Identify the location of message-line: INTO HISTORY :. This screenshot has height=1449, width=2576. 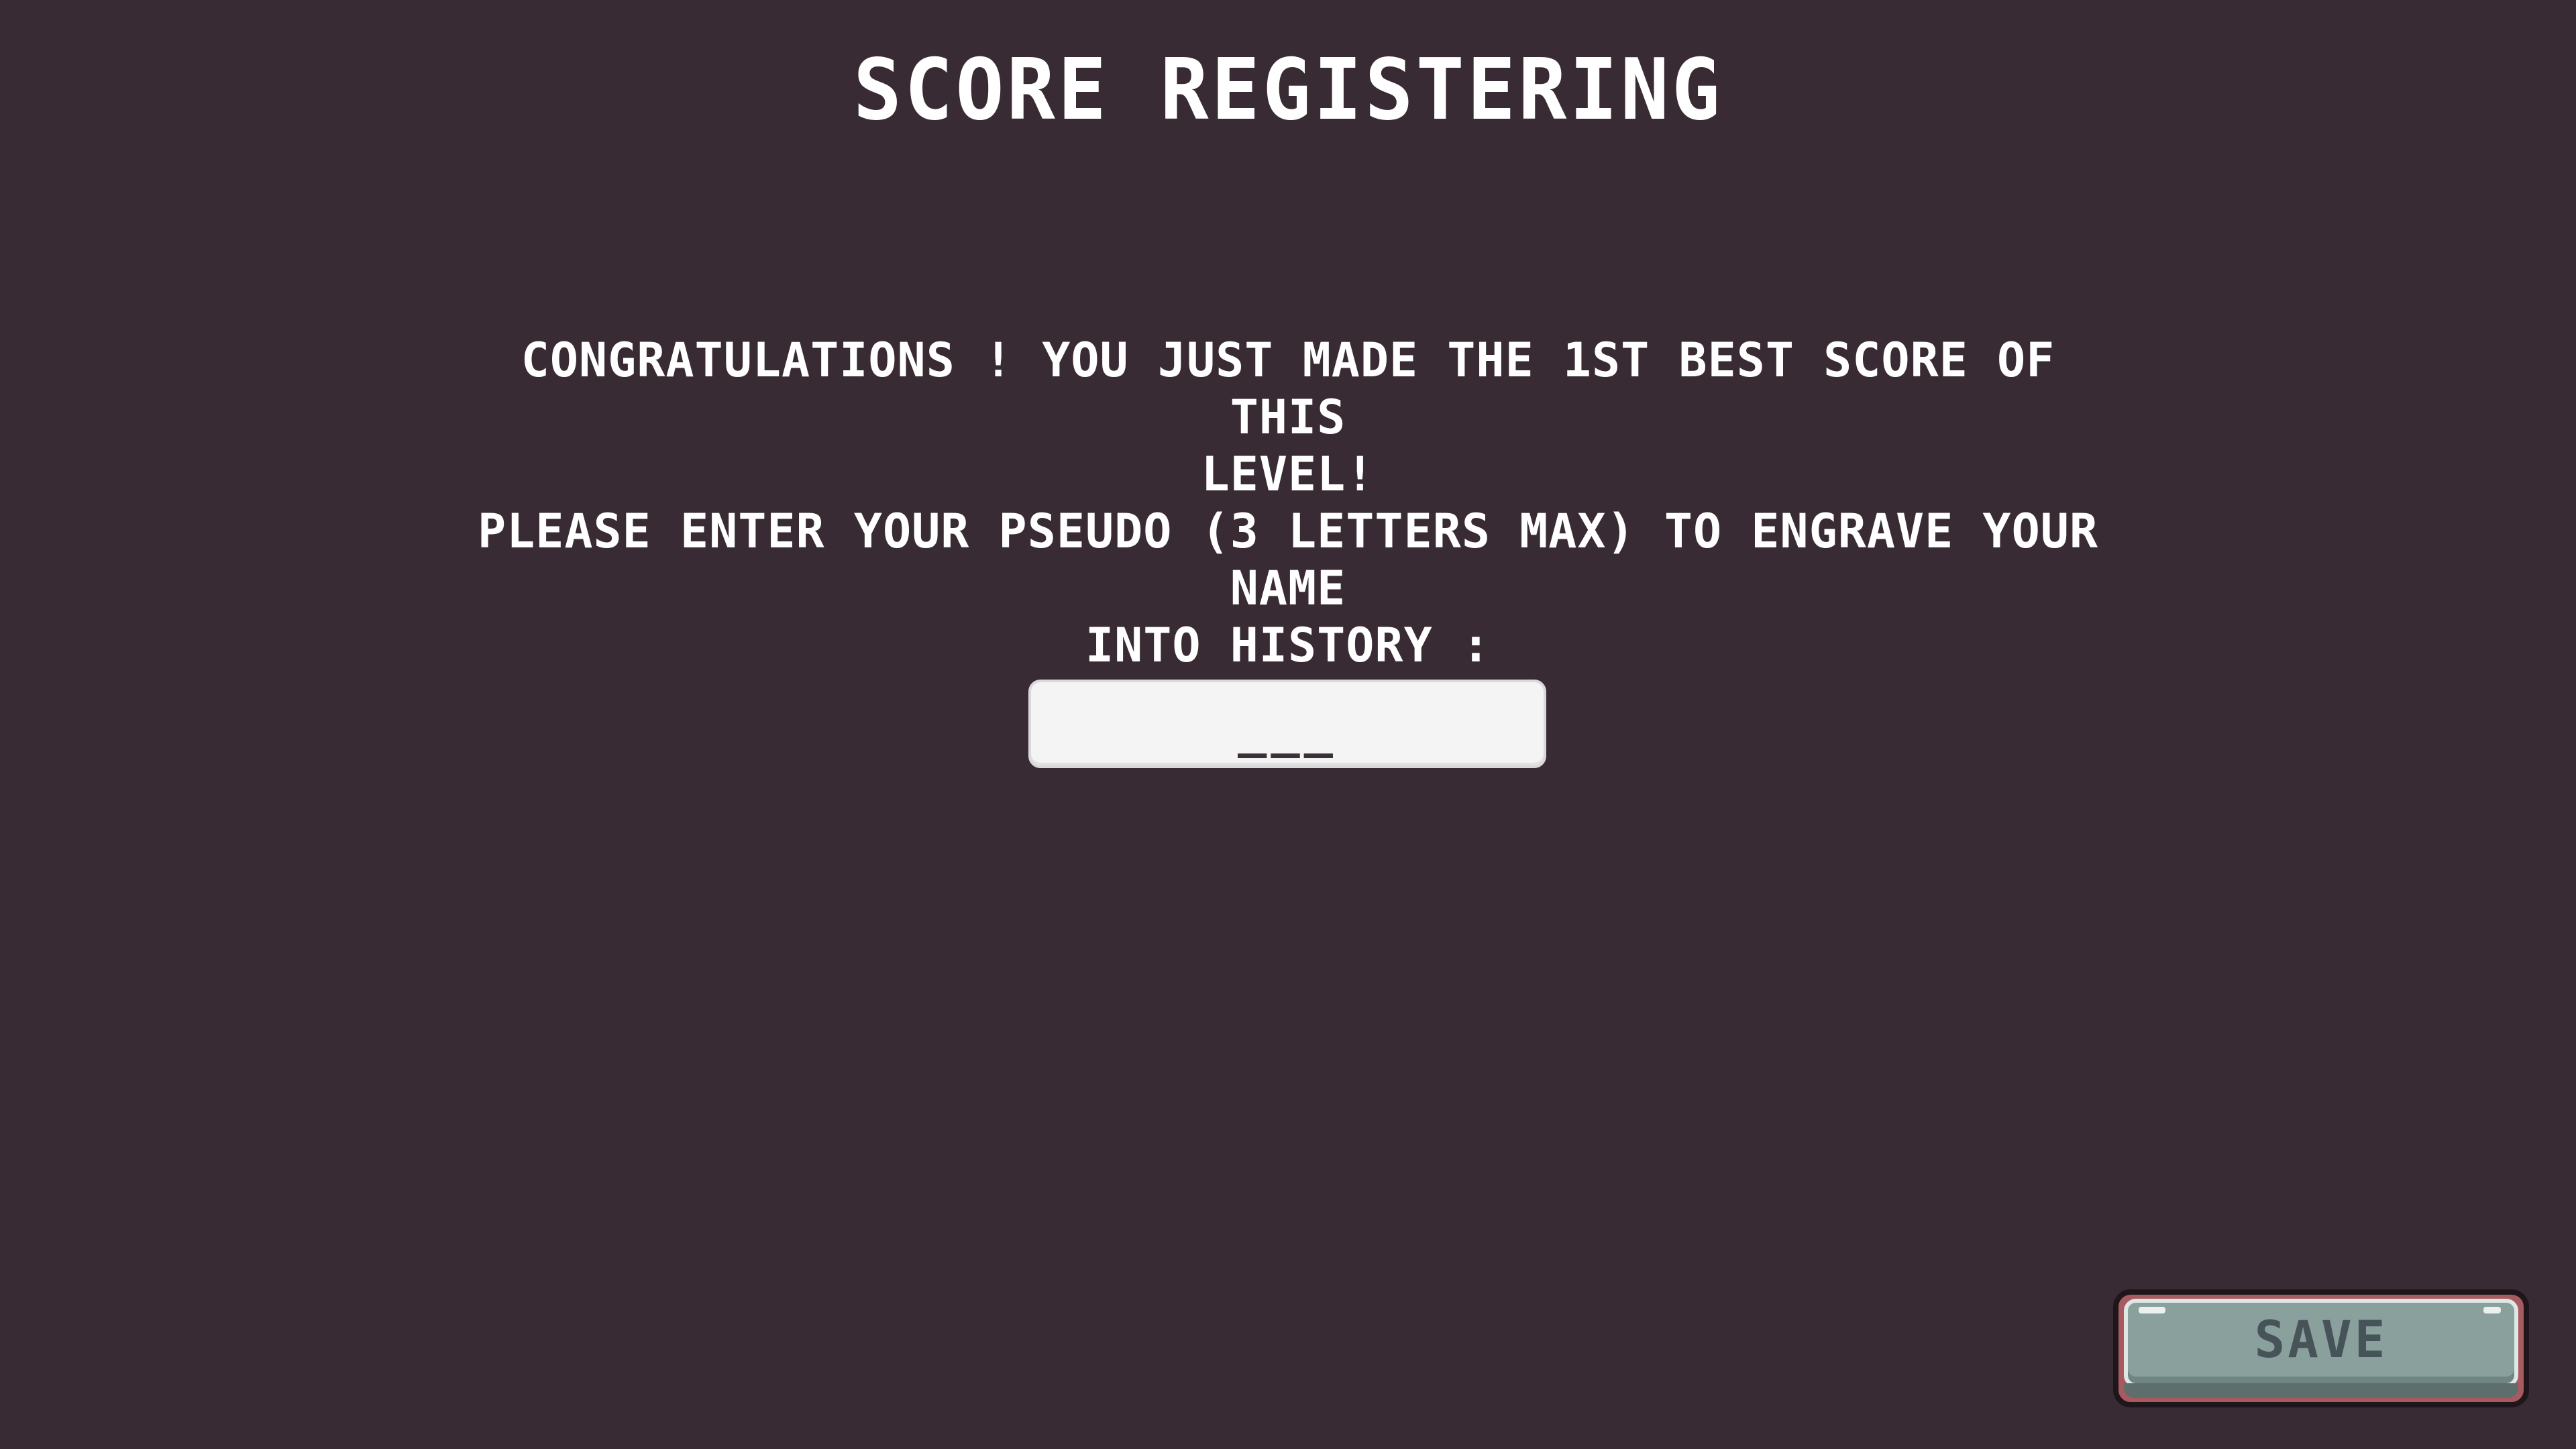
(1288, 645).